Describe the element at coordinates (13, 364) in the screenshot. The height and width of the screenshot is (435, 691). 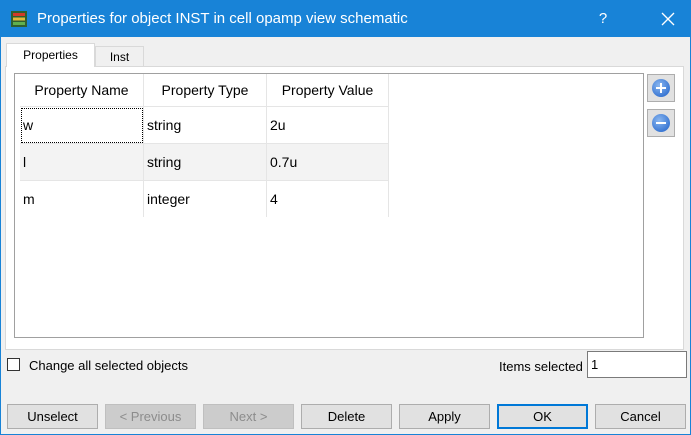
I see `change-all-checkbox` at that location.